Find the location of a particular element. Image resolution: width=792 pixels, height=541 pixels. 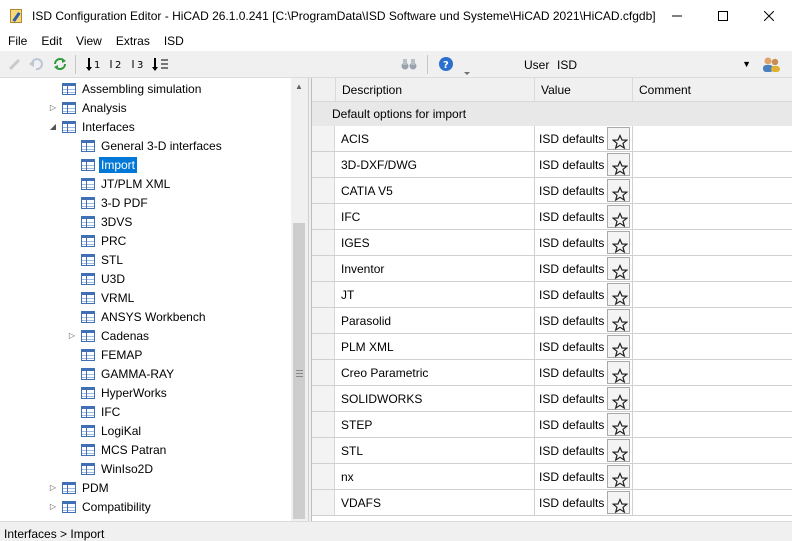

find-button is located at coordinates (409, 64).